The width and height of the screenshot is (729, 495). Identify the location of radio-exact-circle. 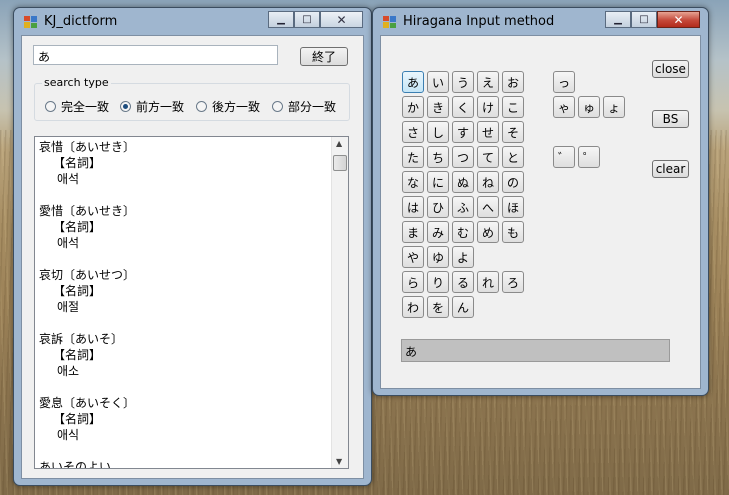
(50, 106).